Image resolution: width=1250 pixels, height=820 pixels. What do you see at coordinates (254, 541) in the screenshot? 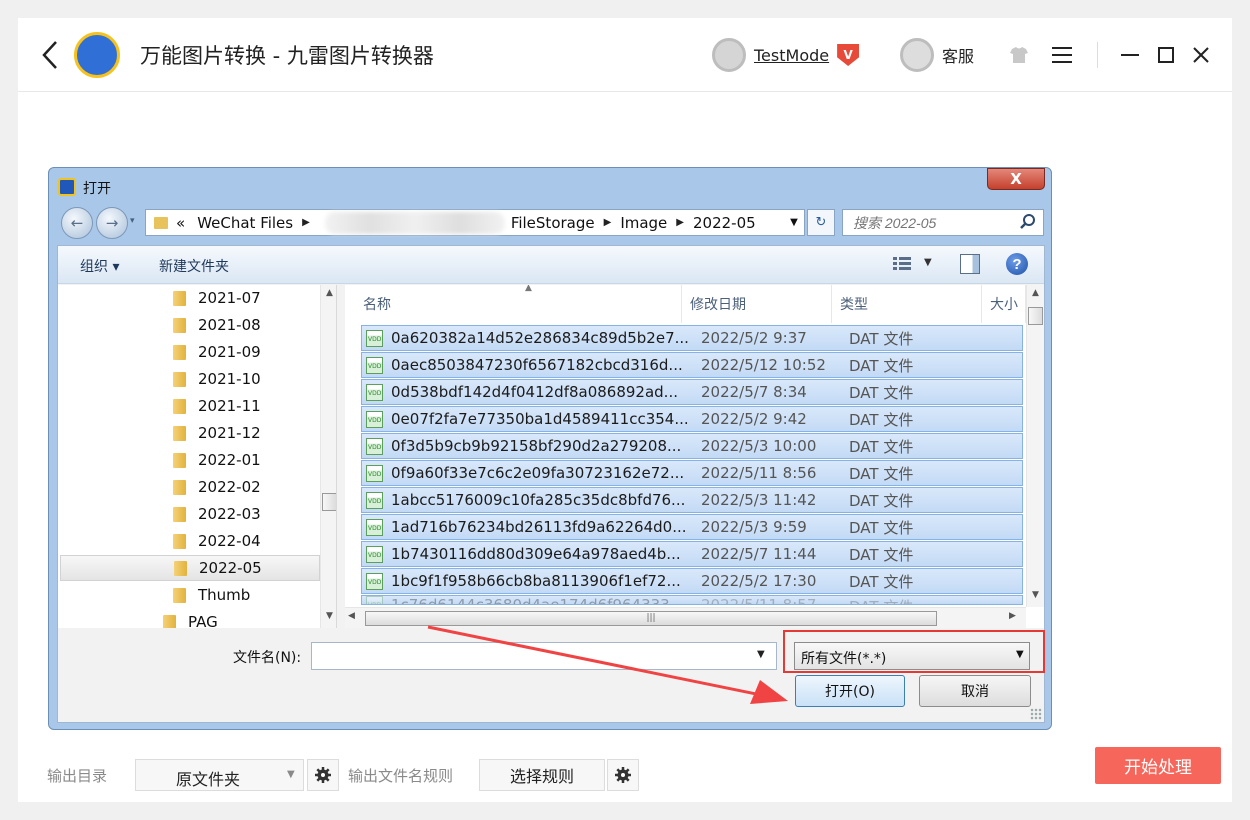
I see `tree-item: 2022-04` at bounding box center [254, 541].